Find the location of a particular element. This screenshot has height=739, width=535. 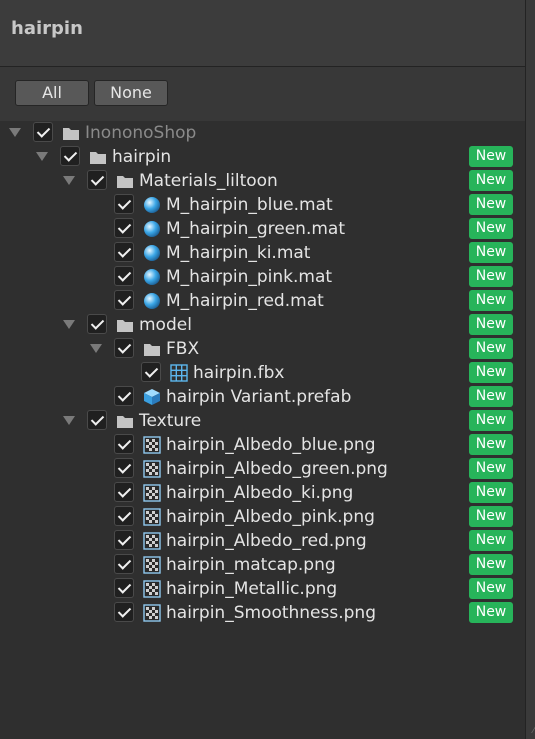

window-edge: ⁄ is located at coordinates (530, 369).